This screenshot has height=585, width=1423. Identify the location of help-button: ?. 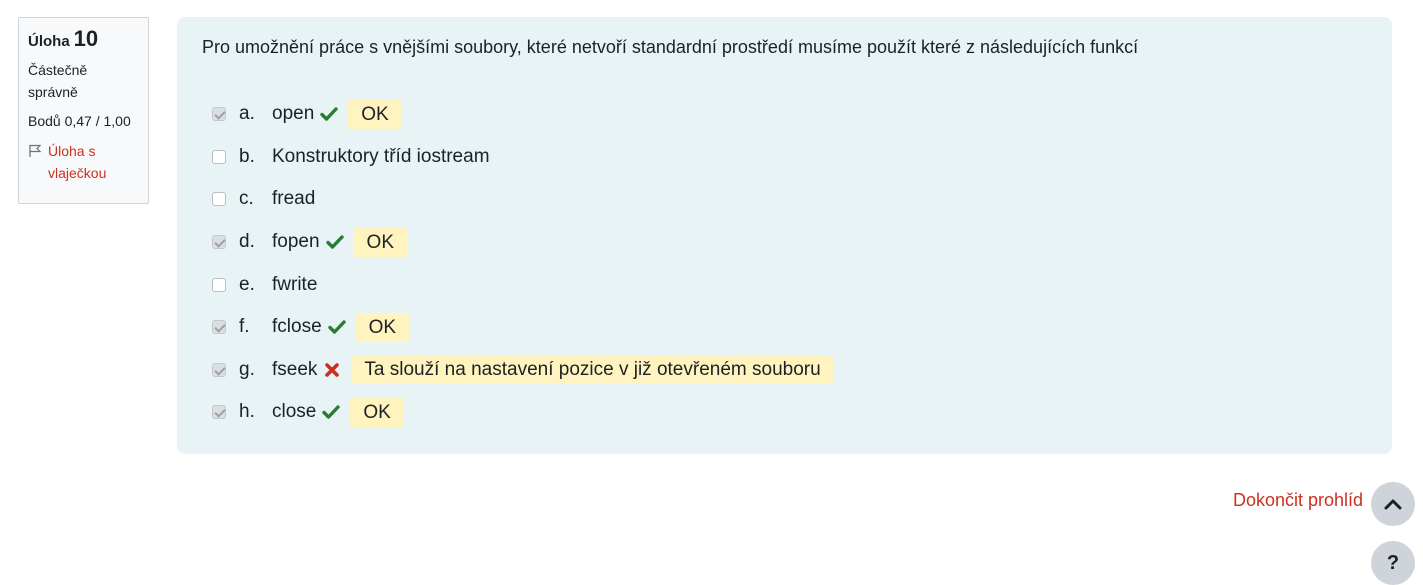
(1393, 563).